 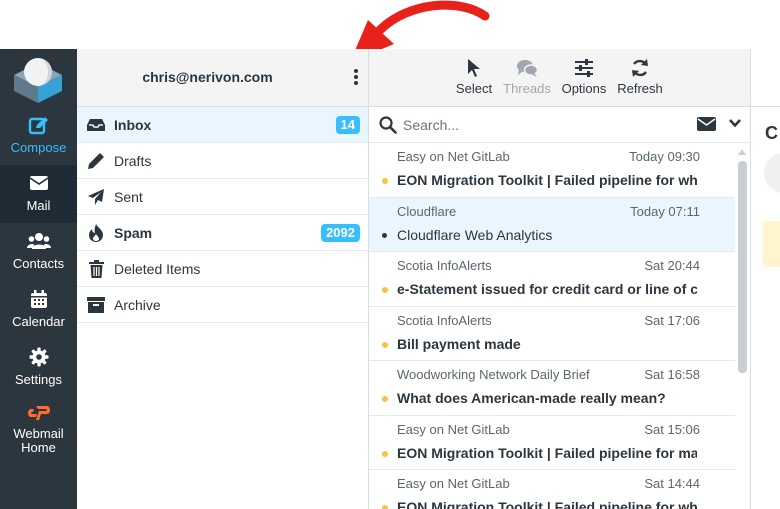 I want to click on nav-calendar: Calendar, so click(x=38, y=310).